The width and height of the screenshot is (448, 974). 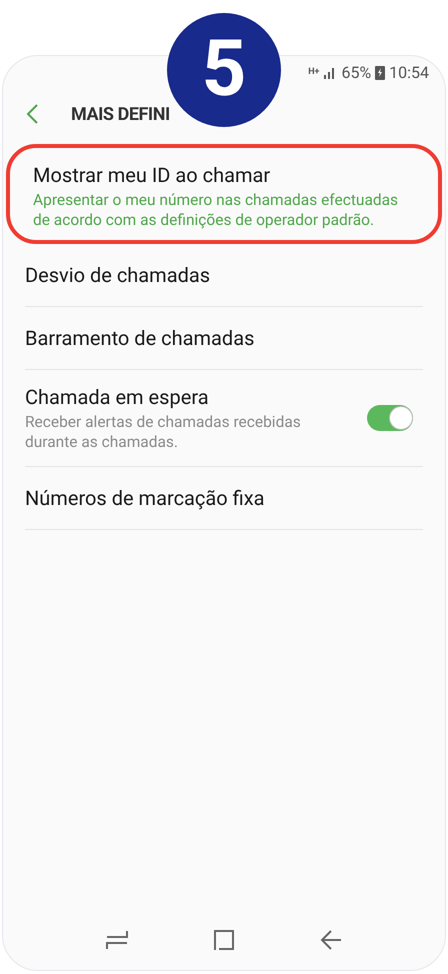 I want to click on battery-level: 65%, so click(x=356, y=73).